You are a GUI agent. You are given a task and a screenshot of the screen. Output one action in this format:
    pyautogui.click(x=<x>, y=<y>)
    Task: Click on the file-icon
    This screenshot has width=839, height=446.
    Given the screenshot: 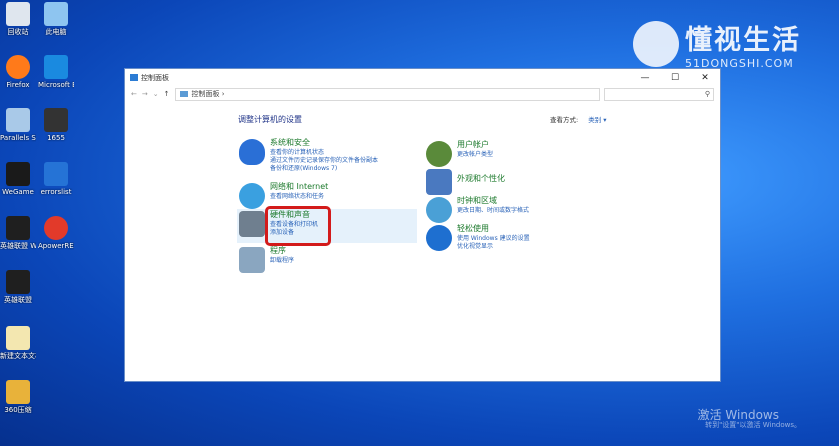 What is the action you would take?
    pyautogui.click(x=56, y=120)
    